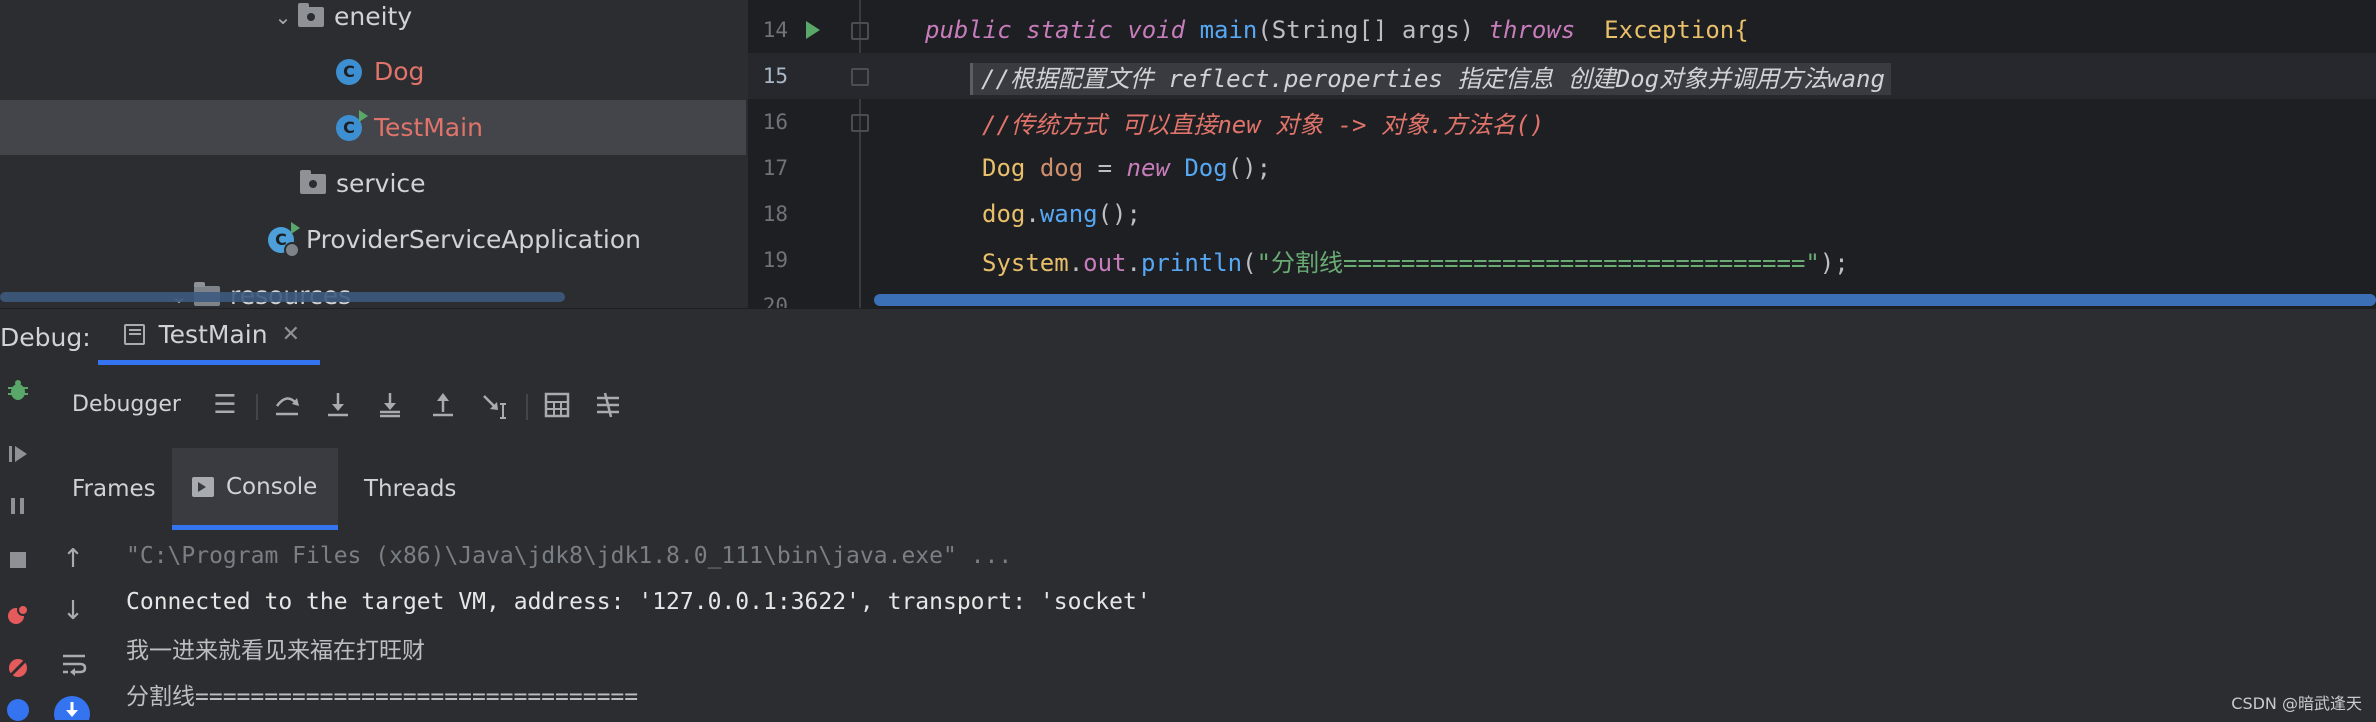  Describe the element at coordinates (18, 614) in the screenshot. I see `view-breakpoints-icon` at that location.